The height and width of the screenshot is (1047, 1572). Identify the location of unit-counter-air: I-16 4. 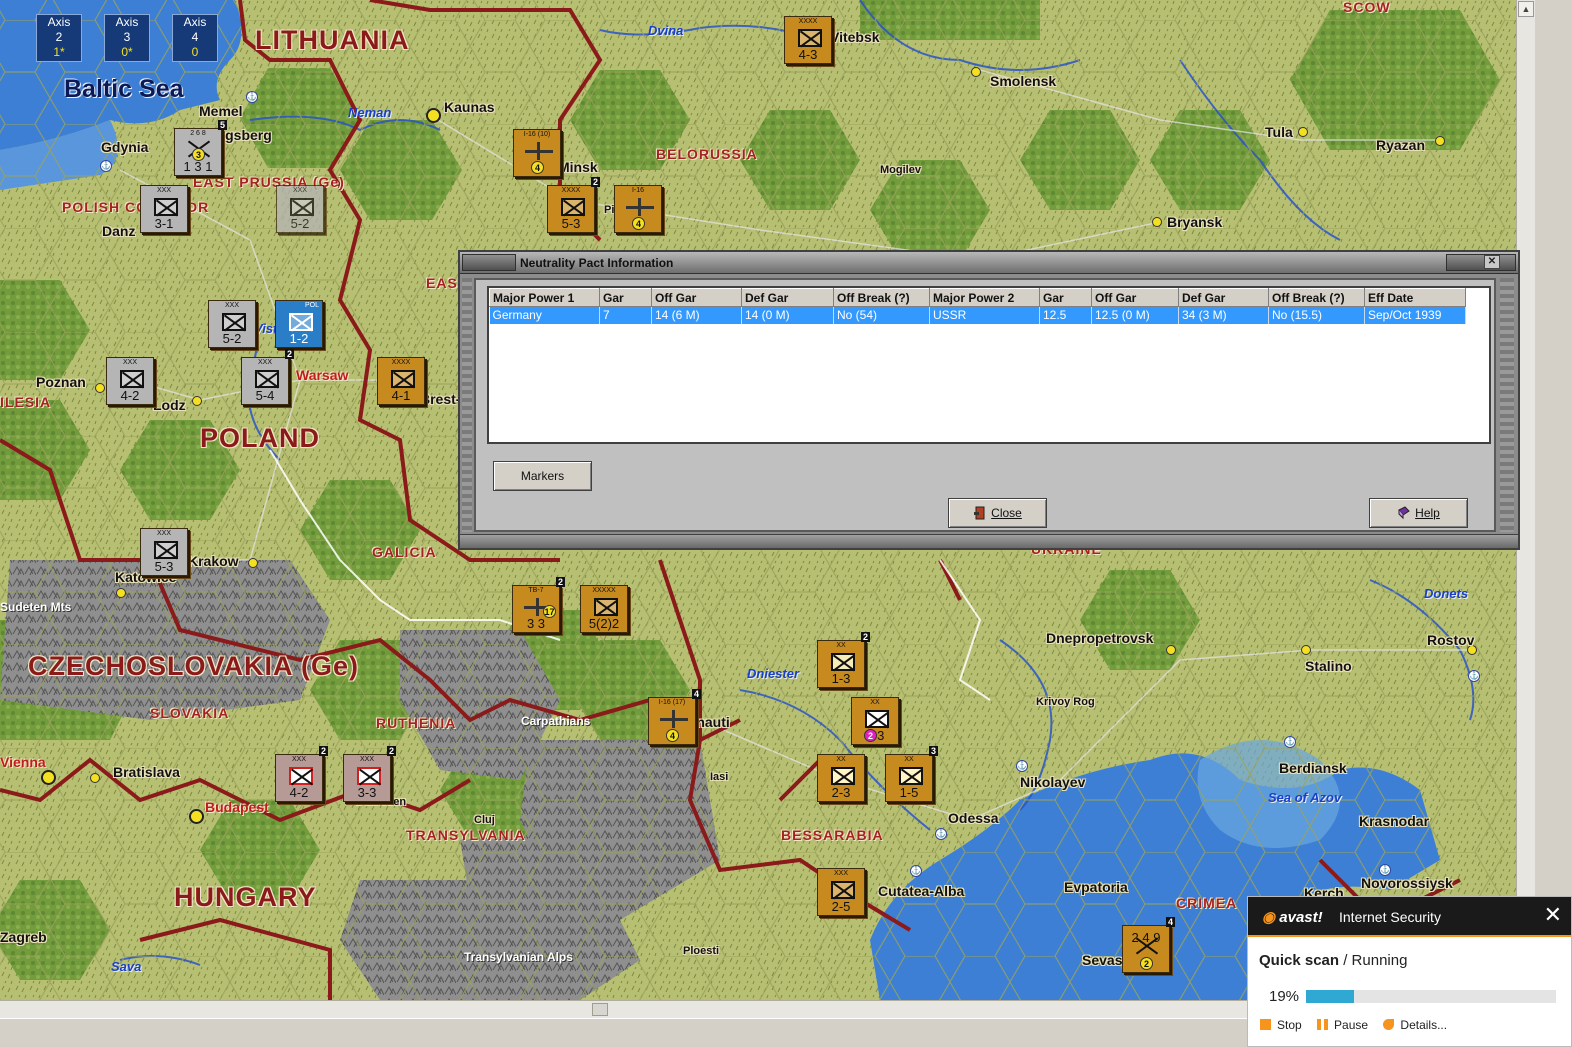
(638, 209).